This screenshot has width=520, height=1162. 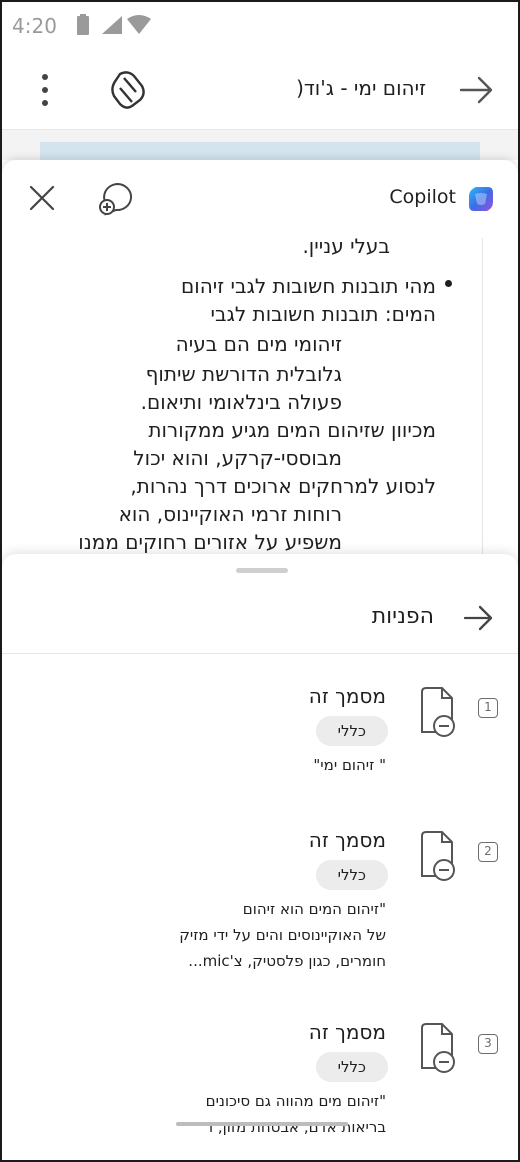 What do you see at coordinates (237, 458) in the screenshot?
I see `answer-line: מבוססי-קרקע, והוא יכול` at bounding box center [237, 458].